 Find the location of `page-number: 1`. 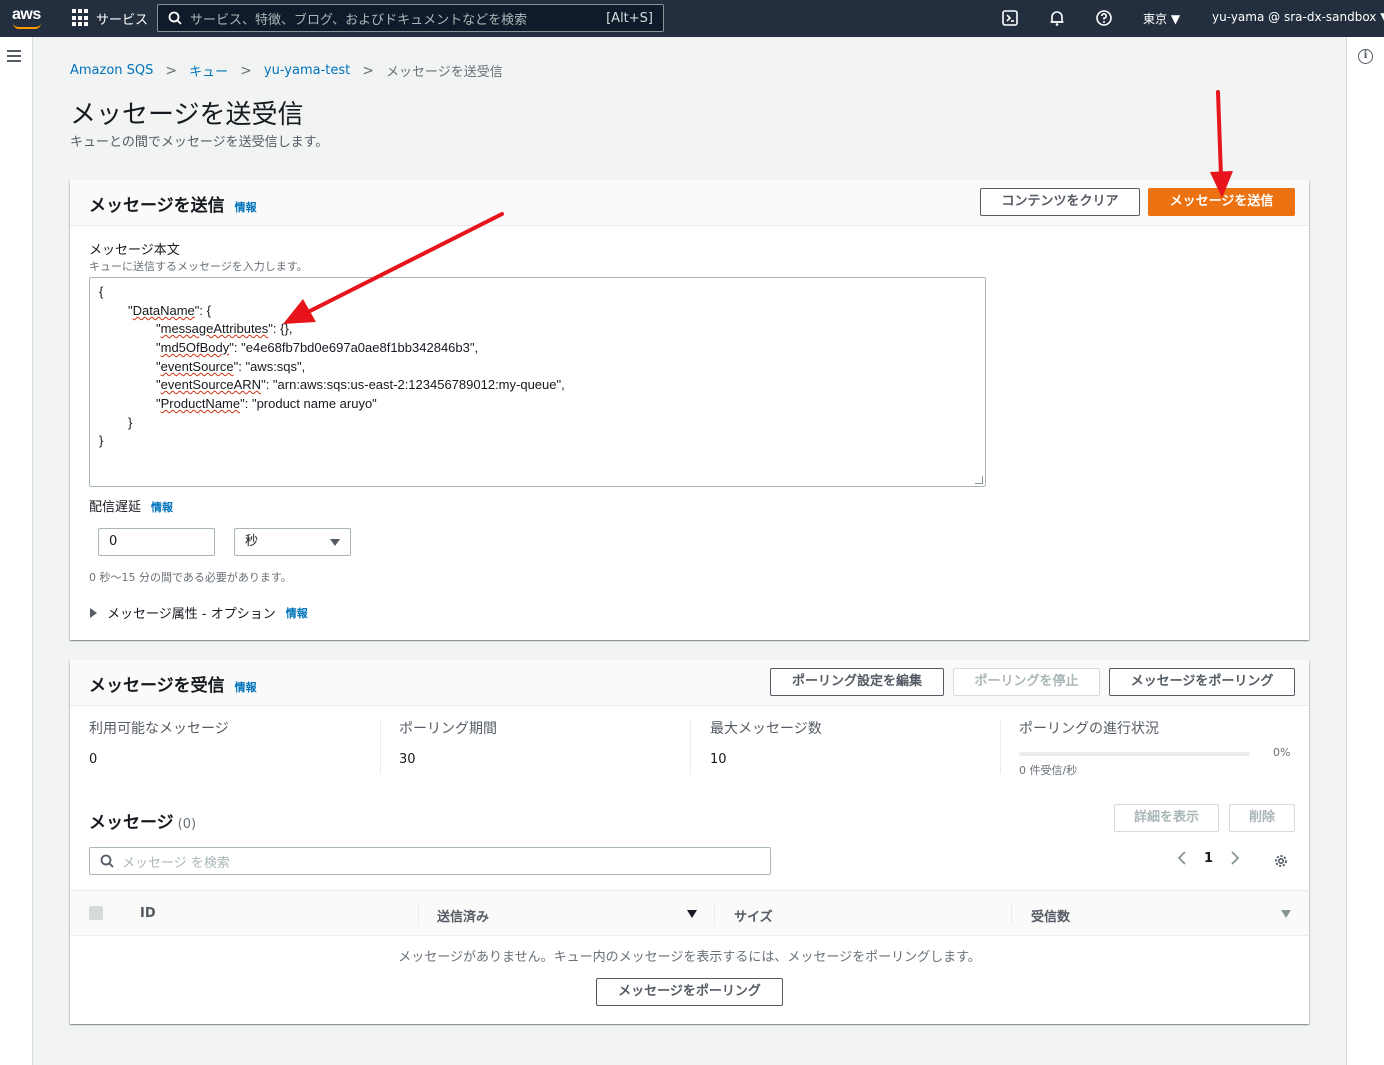

page-number: 1 is located at coordinates (1208, 858).